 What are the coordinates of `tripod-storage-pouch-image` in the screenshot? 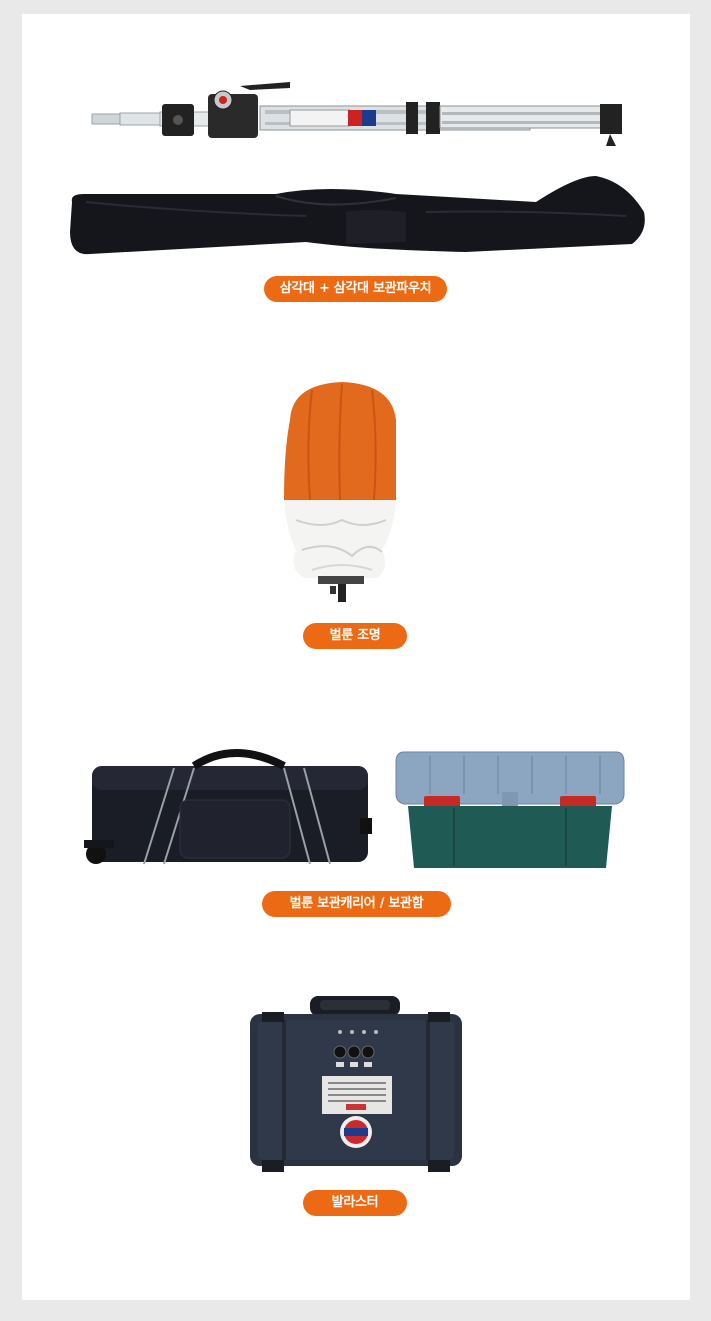 It's located at (357, 215).